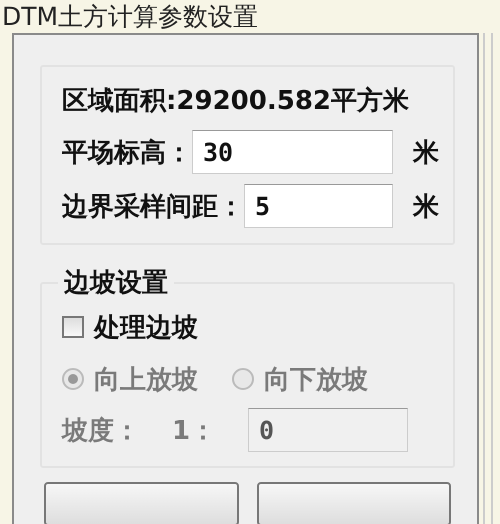 This screenshot has width=500, height=524. I want to click on group-title: 边坡设置, so click(116, 283).